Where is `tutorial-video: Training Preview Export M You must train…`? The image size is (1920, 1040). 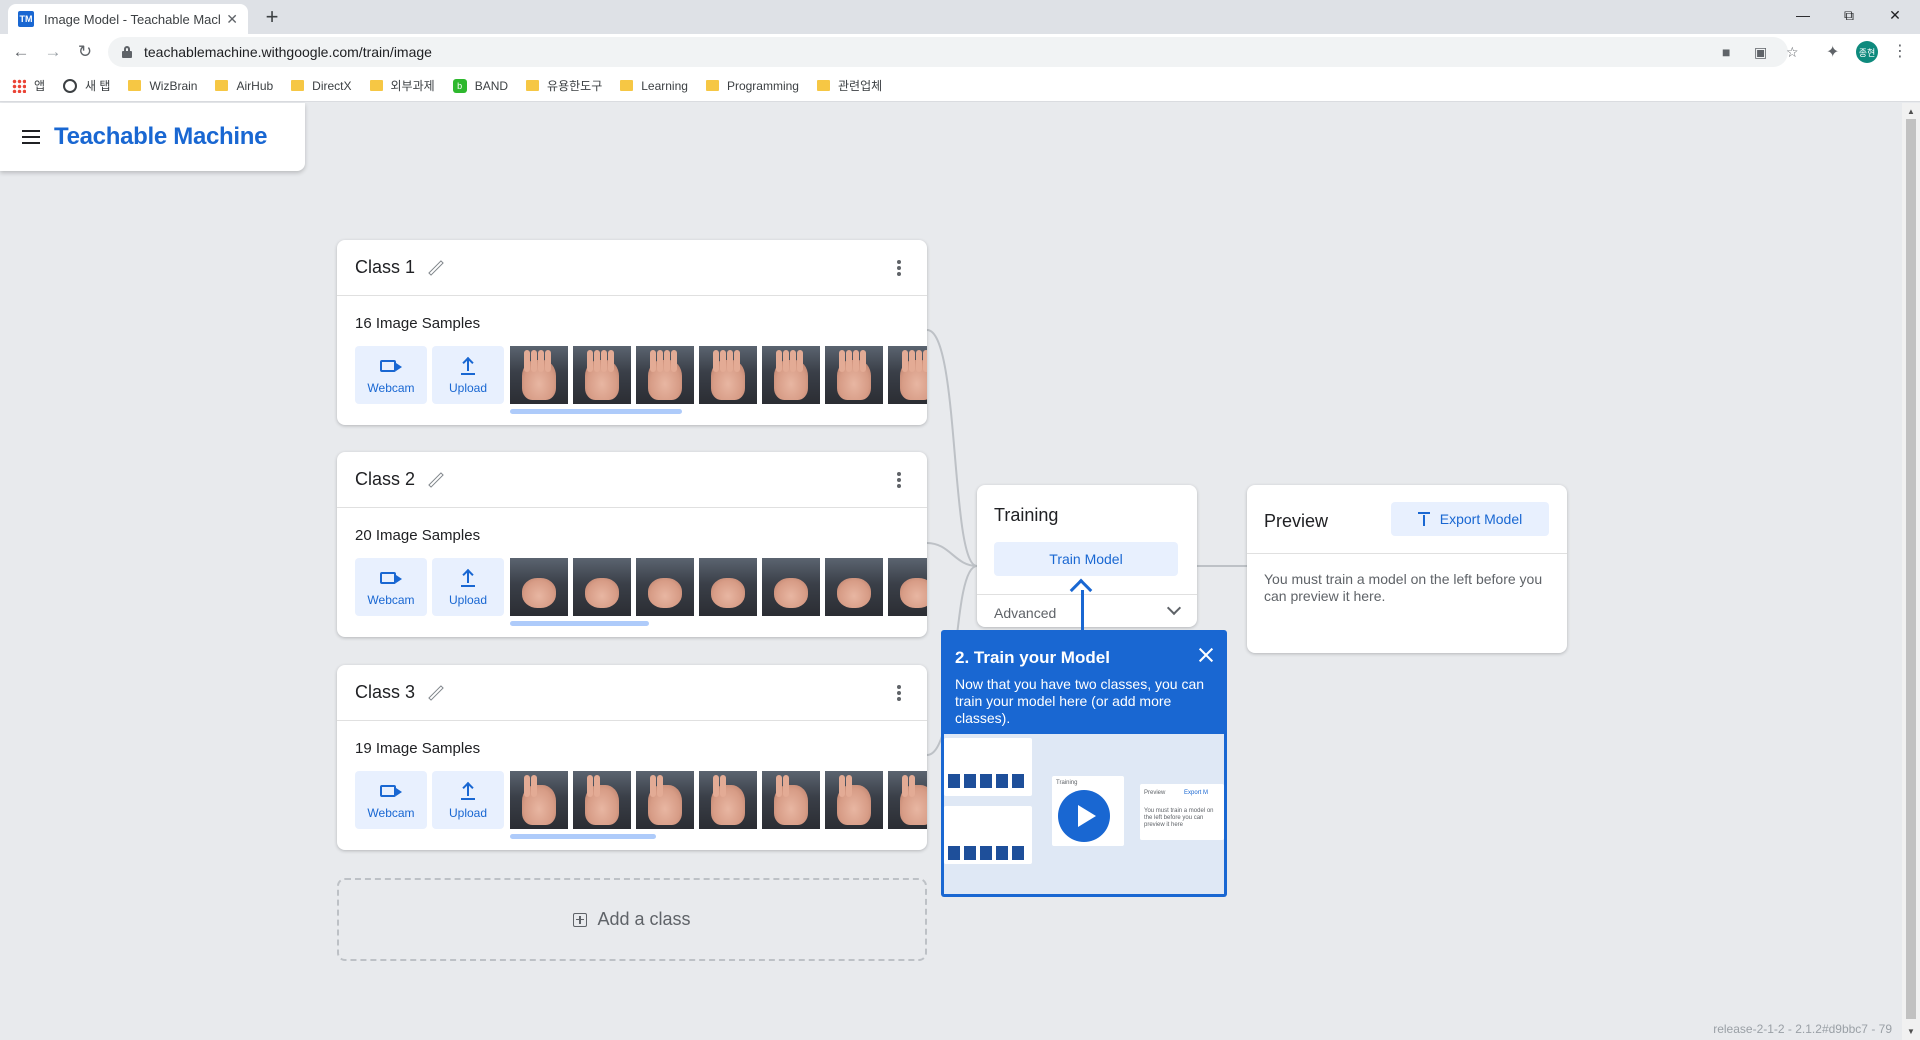
tutorial-video: Training Preview Export M You must train… is located at coordinates (1084, 814).